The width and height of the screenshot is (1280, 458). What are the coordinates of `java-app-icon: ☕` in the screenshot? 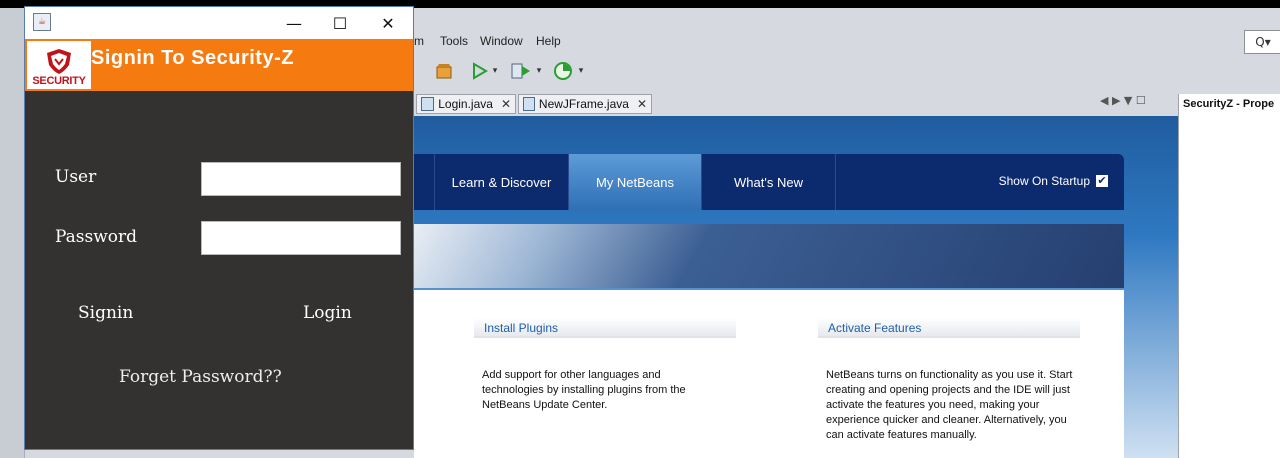 It's located at (42, 22).